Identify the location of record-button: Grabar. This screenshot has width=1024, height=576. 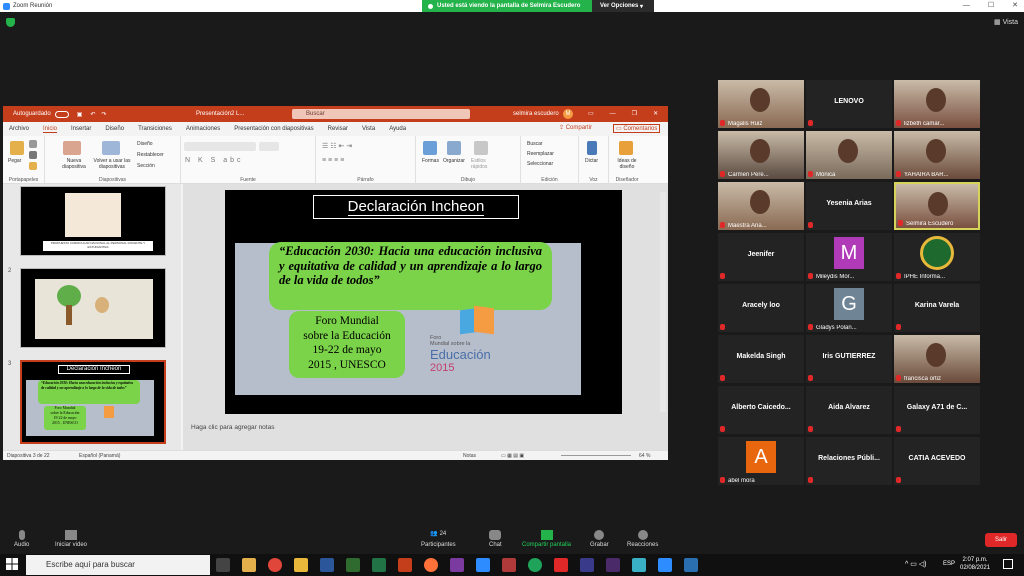
(599, 539).